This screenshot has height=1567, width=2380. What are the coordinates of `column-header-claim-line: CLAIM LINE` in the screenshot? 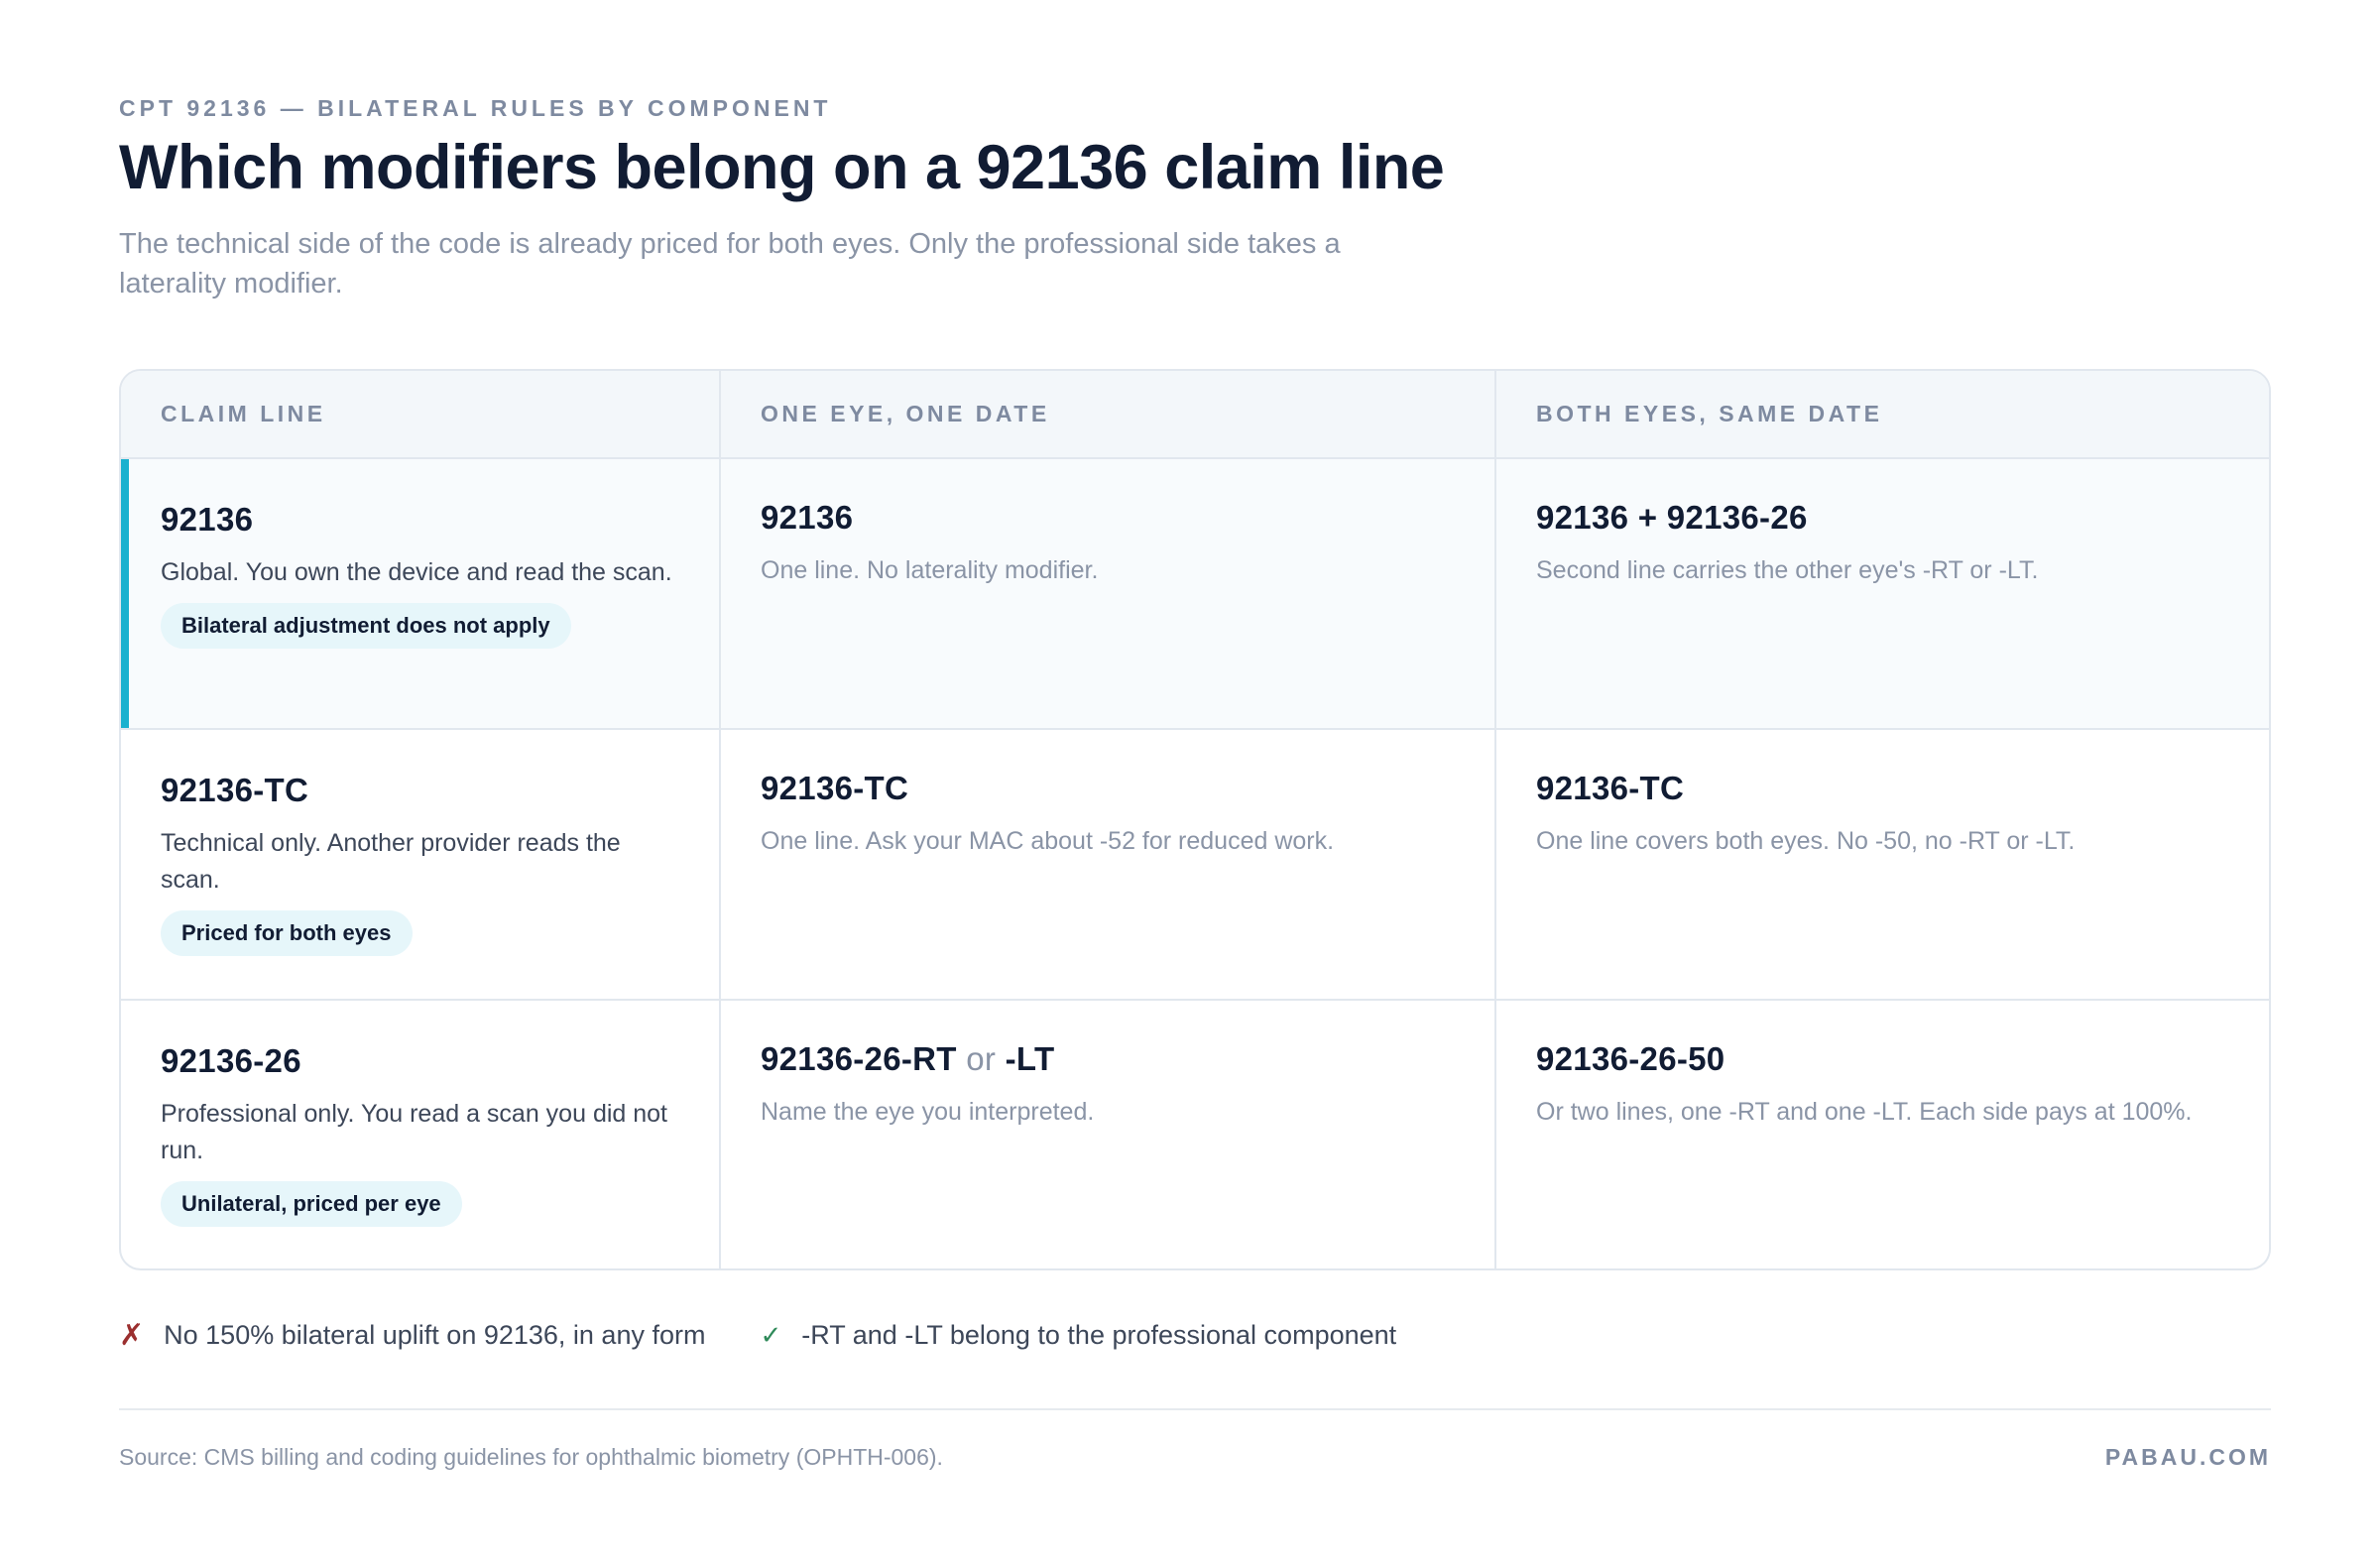 It's located at (421, 414).